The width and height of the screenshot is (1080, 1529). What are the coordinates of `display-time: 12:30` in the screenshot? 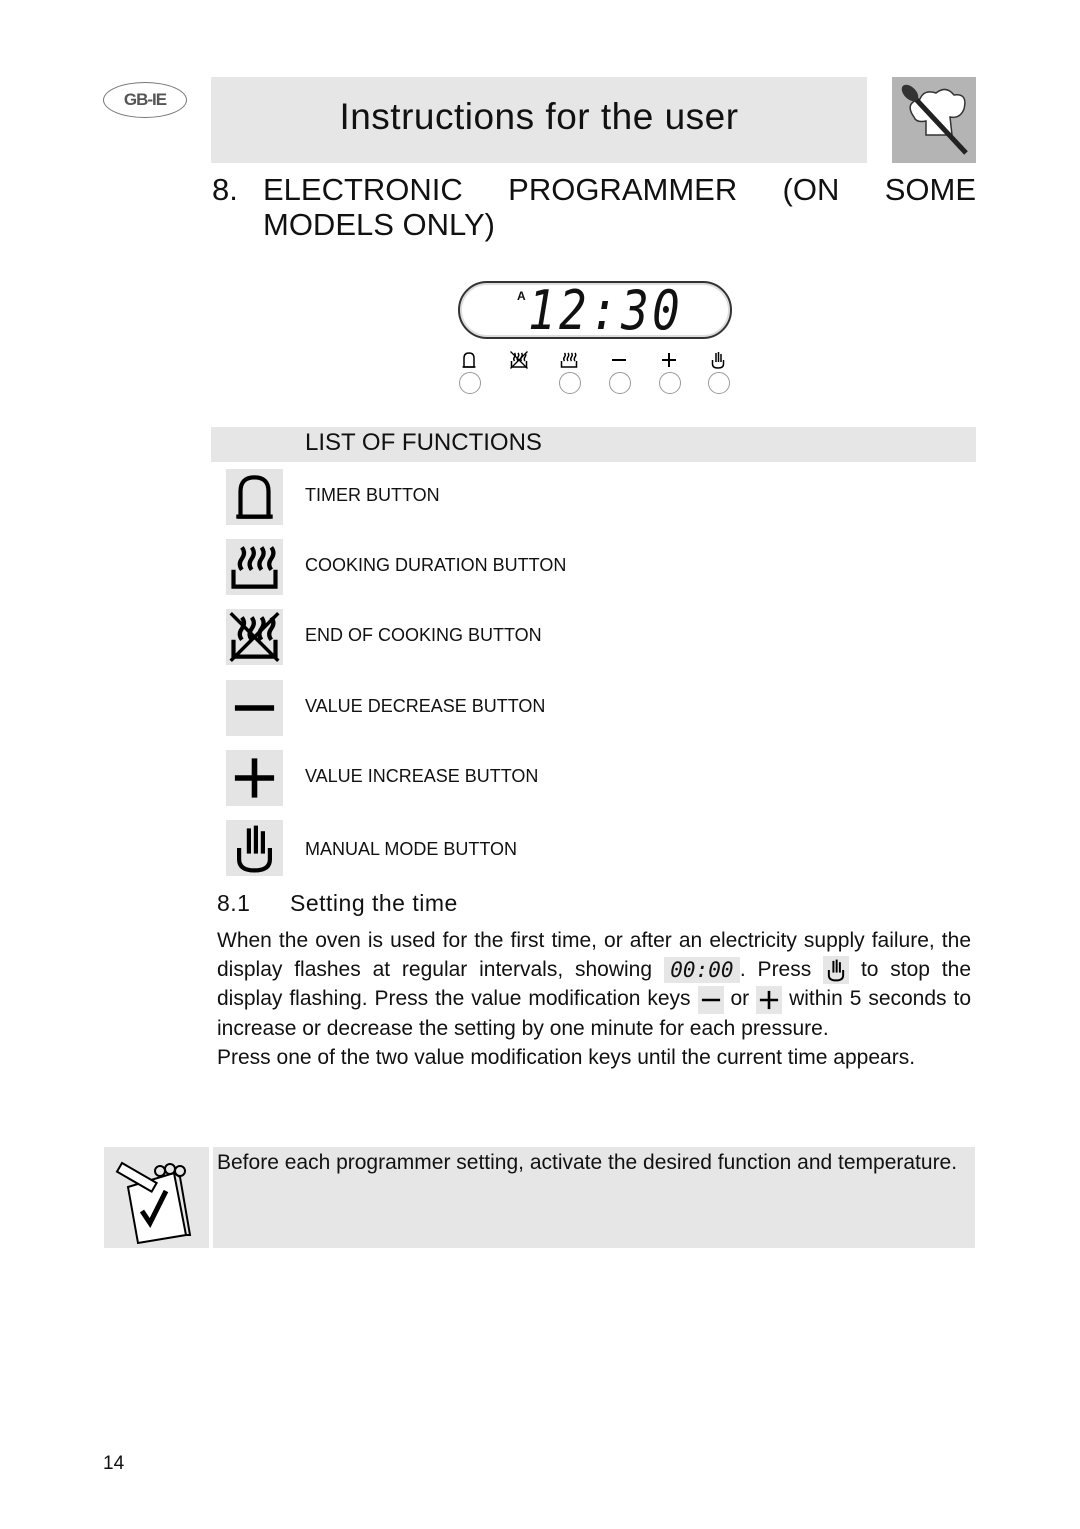 It's located at (606, 310).